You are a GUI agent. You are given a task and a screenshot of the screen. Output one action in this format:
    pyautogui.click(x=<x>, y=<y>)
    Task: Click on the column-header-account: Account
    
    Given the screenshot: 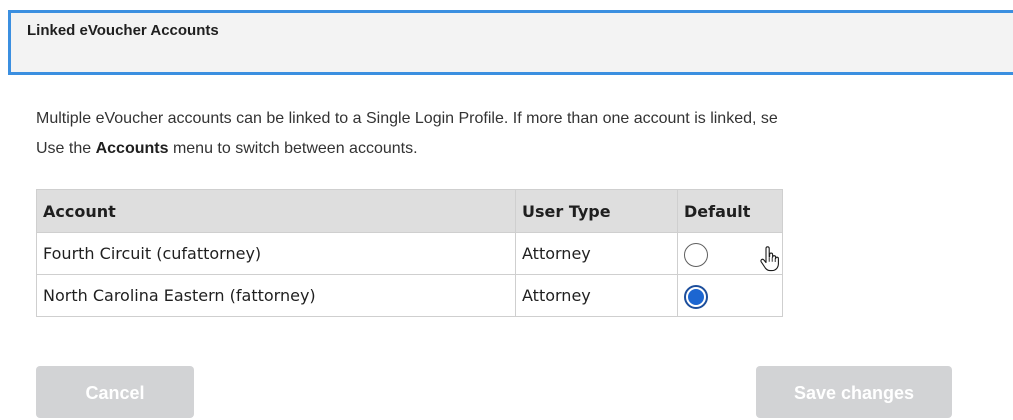 What is the action you would take?
    pyautogui.click(x=276, y=211)
    